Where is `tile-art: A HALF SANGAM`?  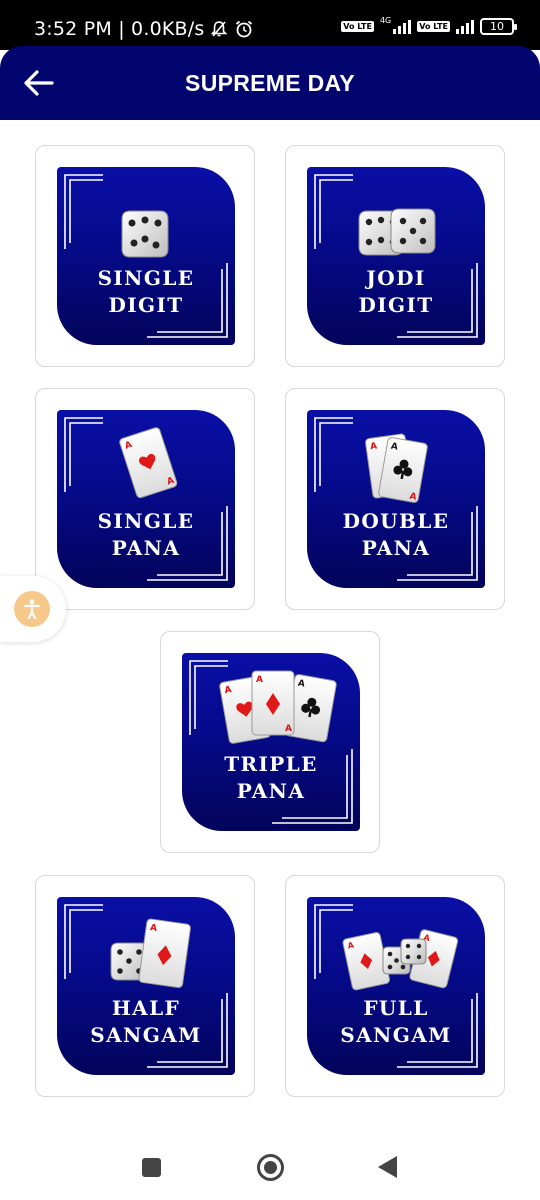
tile-art: A HALF SANGAM is located at coordinates (146, 986).